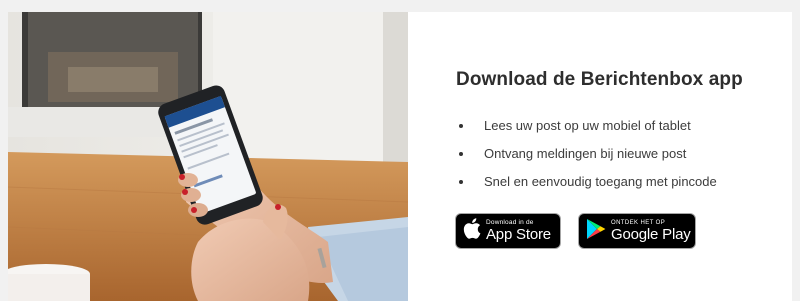  Describe the element at coordinates (518, 235) in the screenshot. I see `app-store-badge-label: App Store` at that location.